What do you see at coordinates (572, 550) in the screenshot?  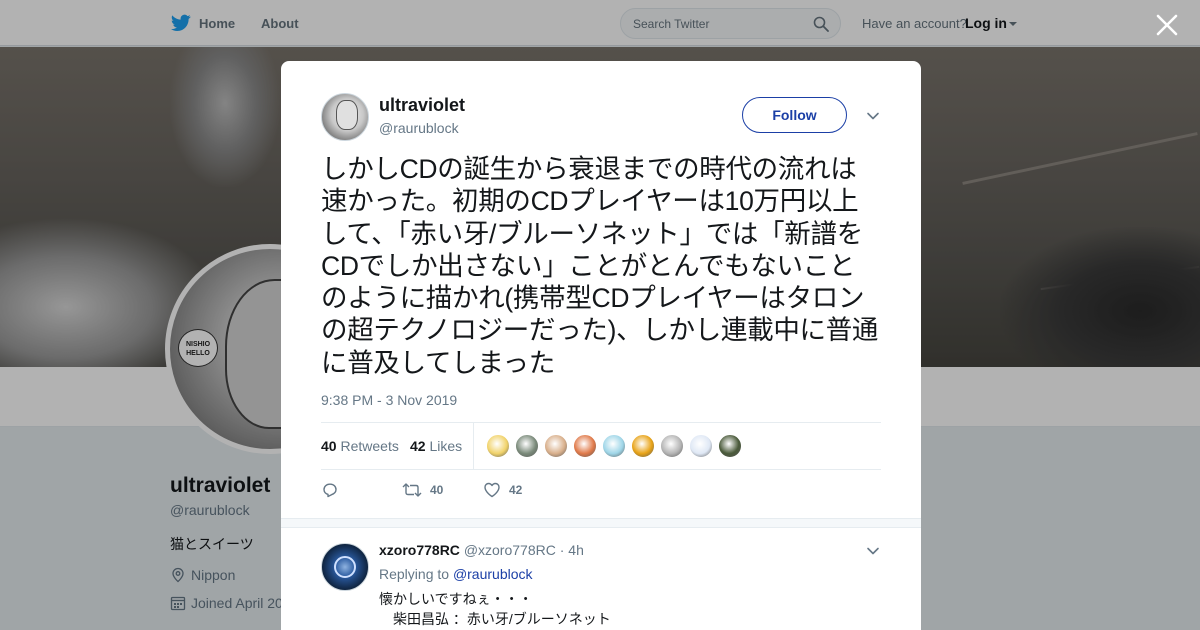 I see `reply-time: · 4h` at bounding box center [572, 550].